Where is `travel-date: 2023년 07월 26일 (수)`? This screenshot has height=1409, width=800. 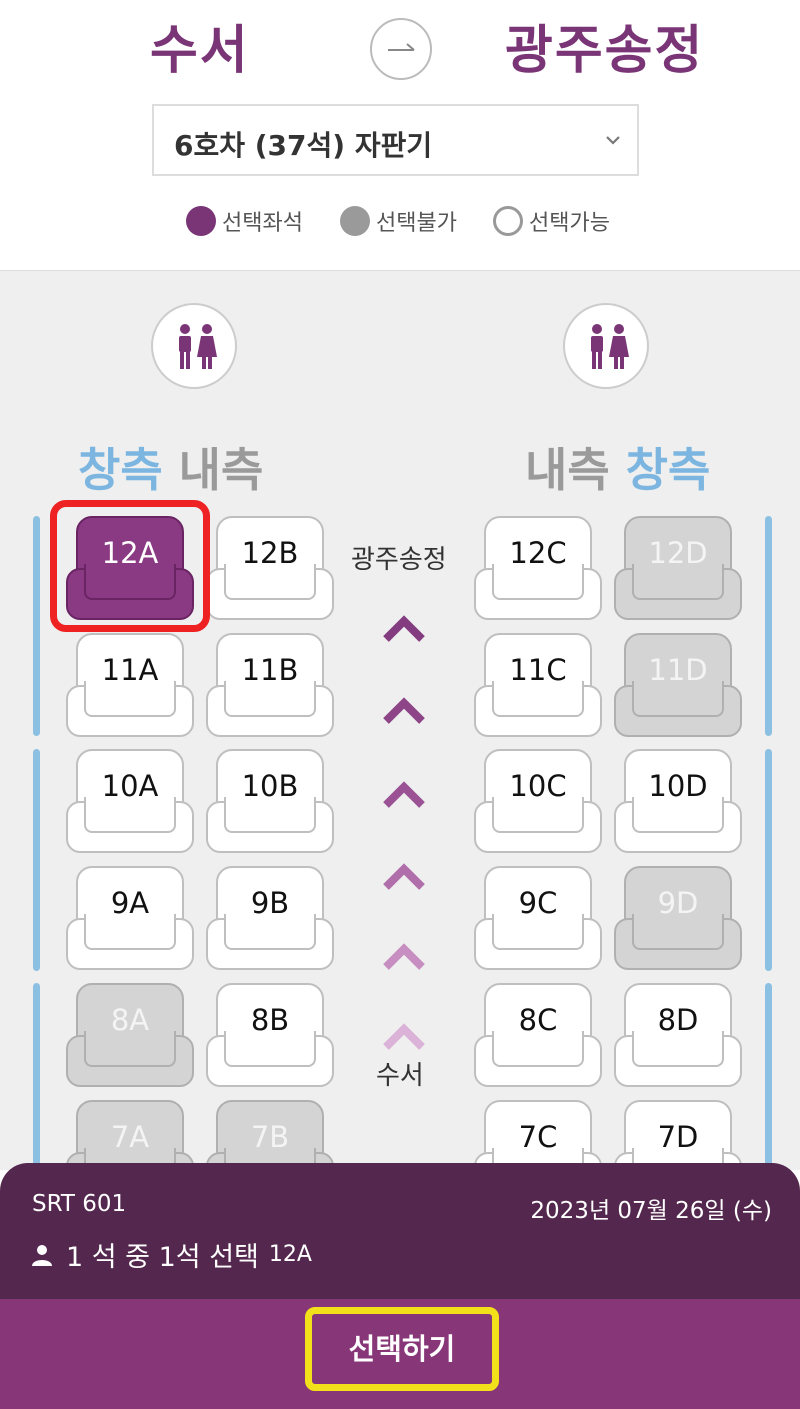
travel-date: 2023년 07월 26일 (수) is located at coordinates (651, 1211).